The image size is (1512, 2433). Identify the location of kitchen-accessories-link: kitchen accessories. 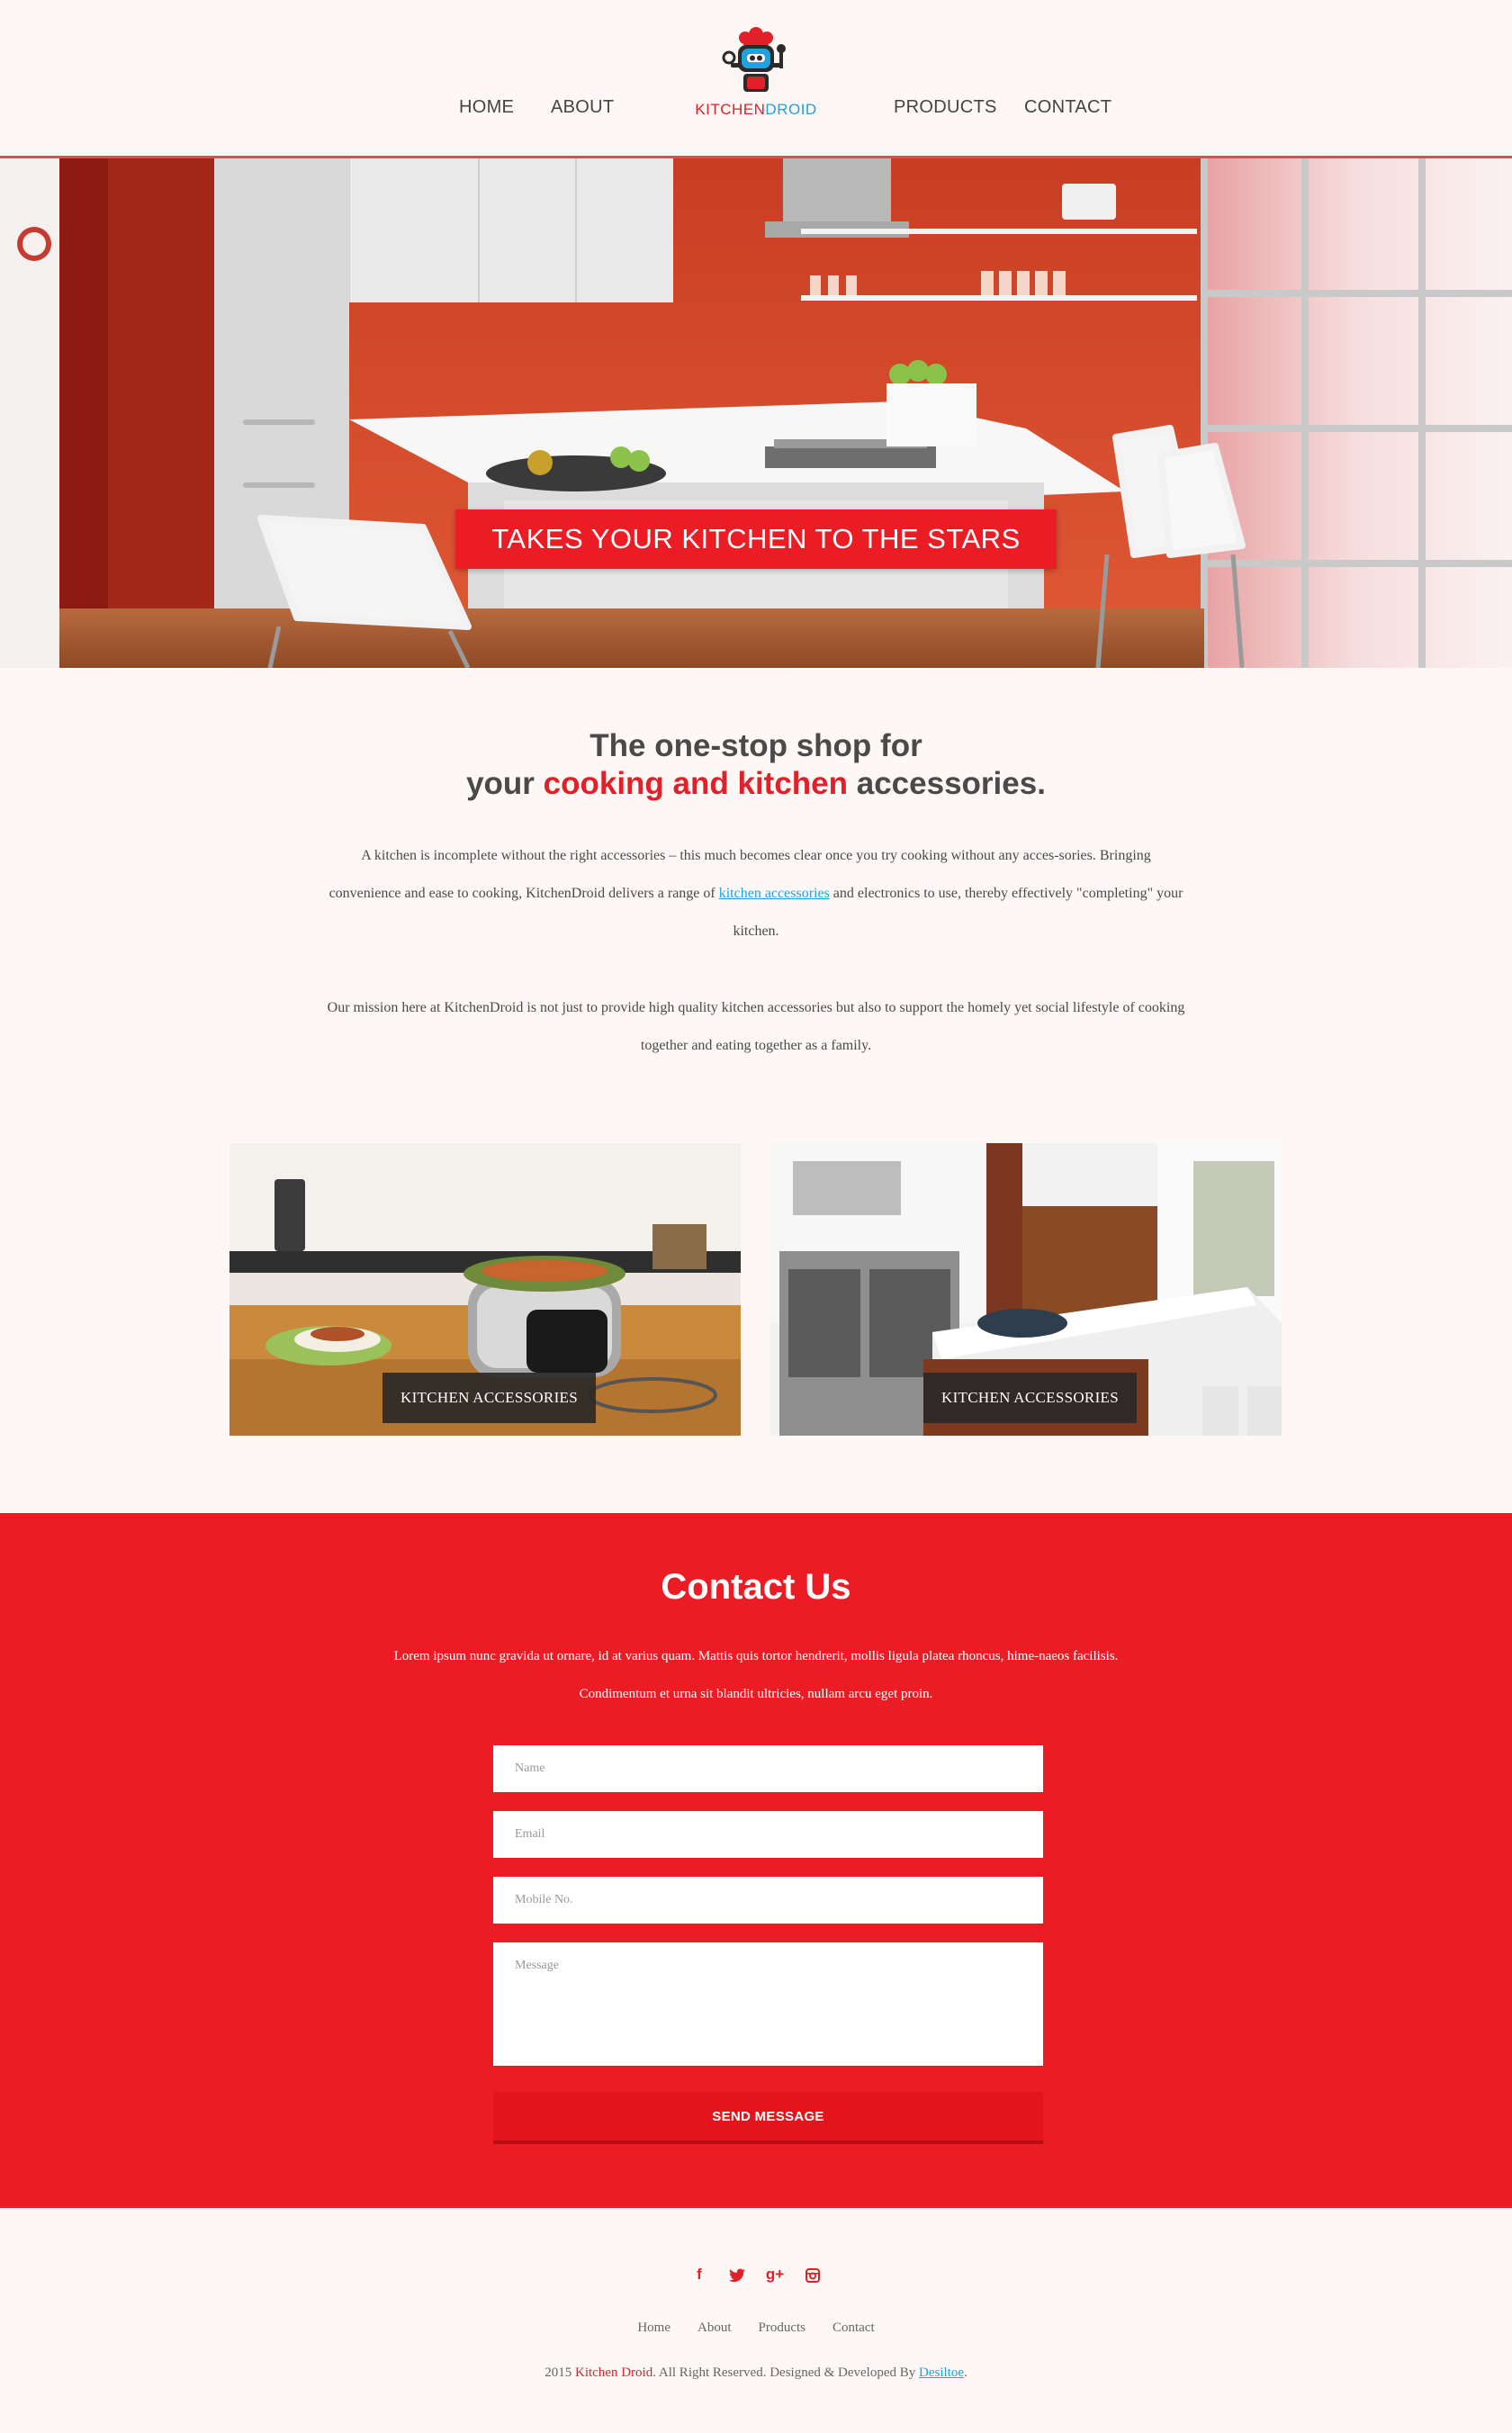
(774, 893).